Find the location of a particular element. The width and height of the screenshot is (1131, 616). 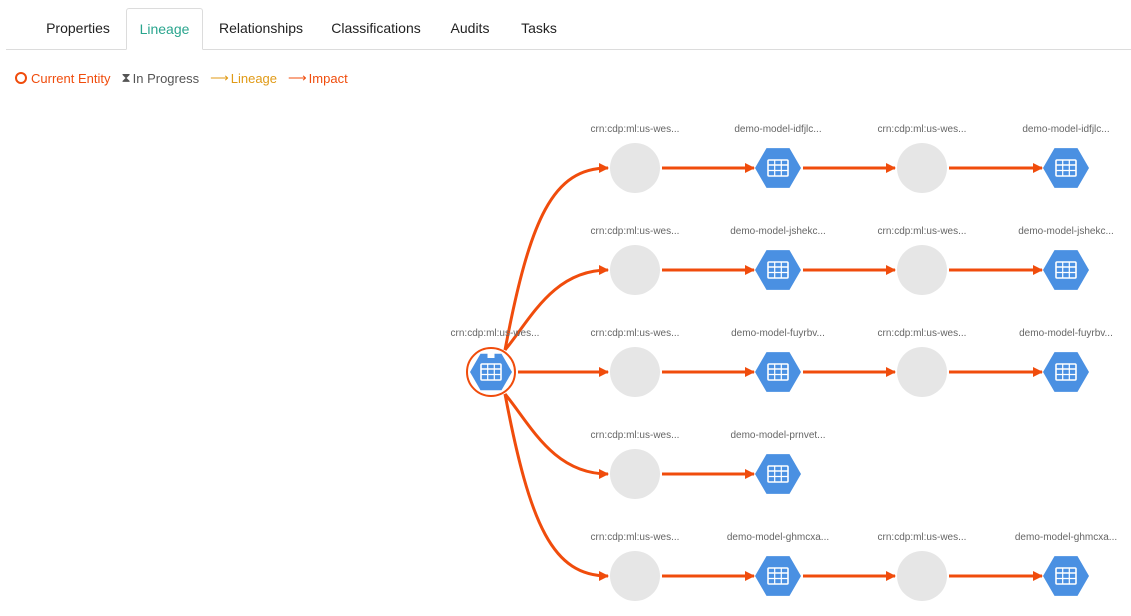

mini-table-icon is located at coordinates (491, 355).